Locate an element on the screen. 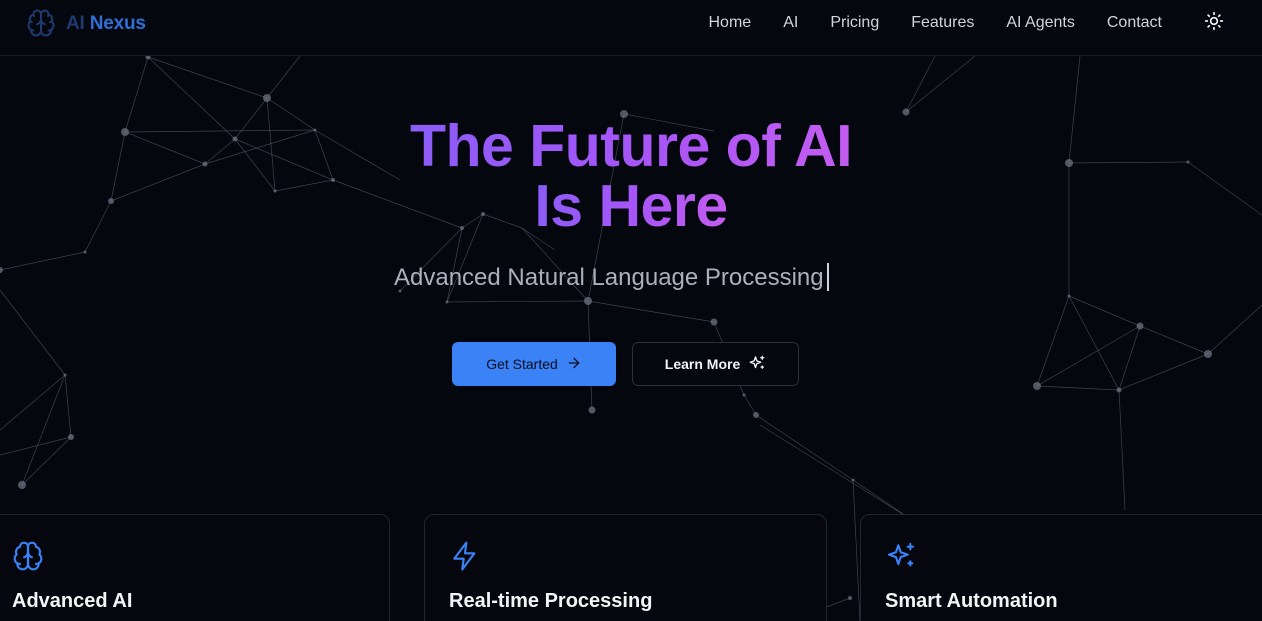  brand-logo: AI Nexus is located at coordinates (86, 24).